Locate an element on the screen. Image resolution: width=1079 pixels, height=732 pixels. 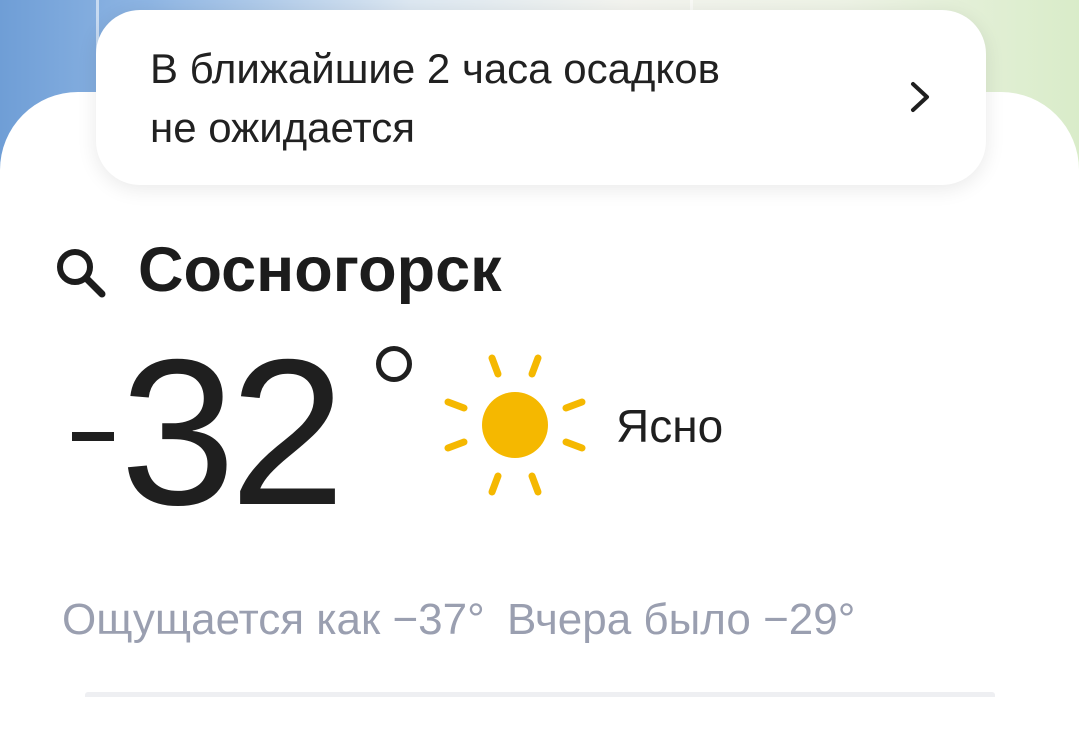
precipitation-line-2: не ожидается is located at coordinates (283, 127).